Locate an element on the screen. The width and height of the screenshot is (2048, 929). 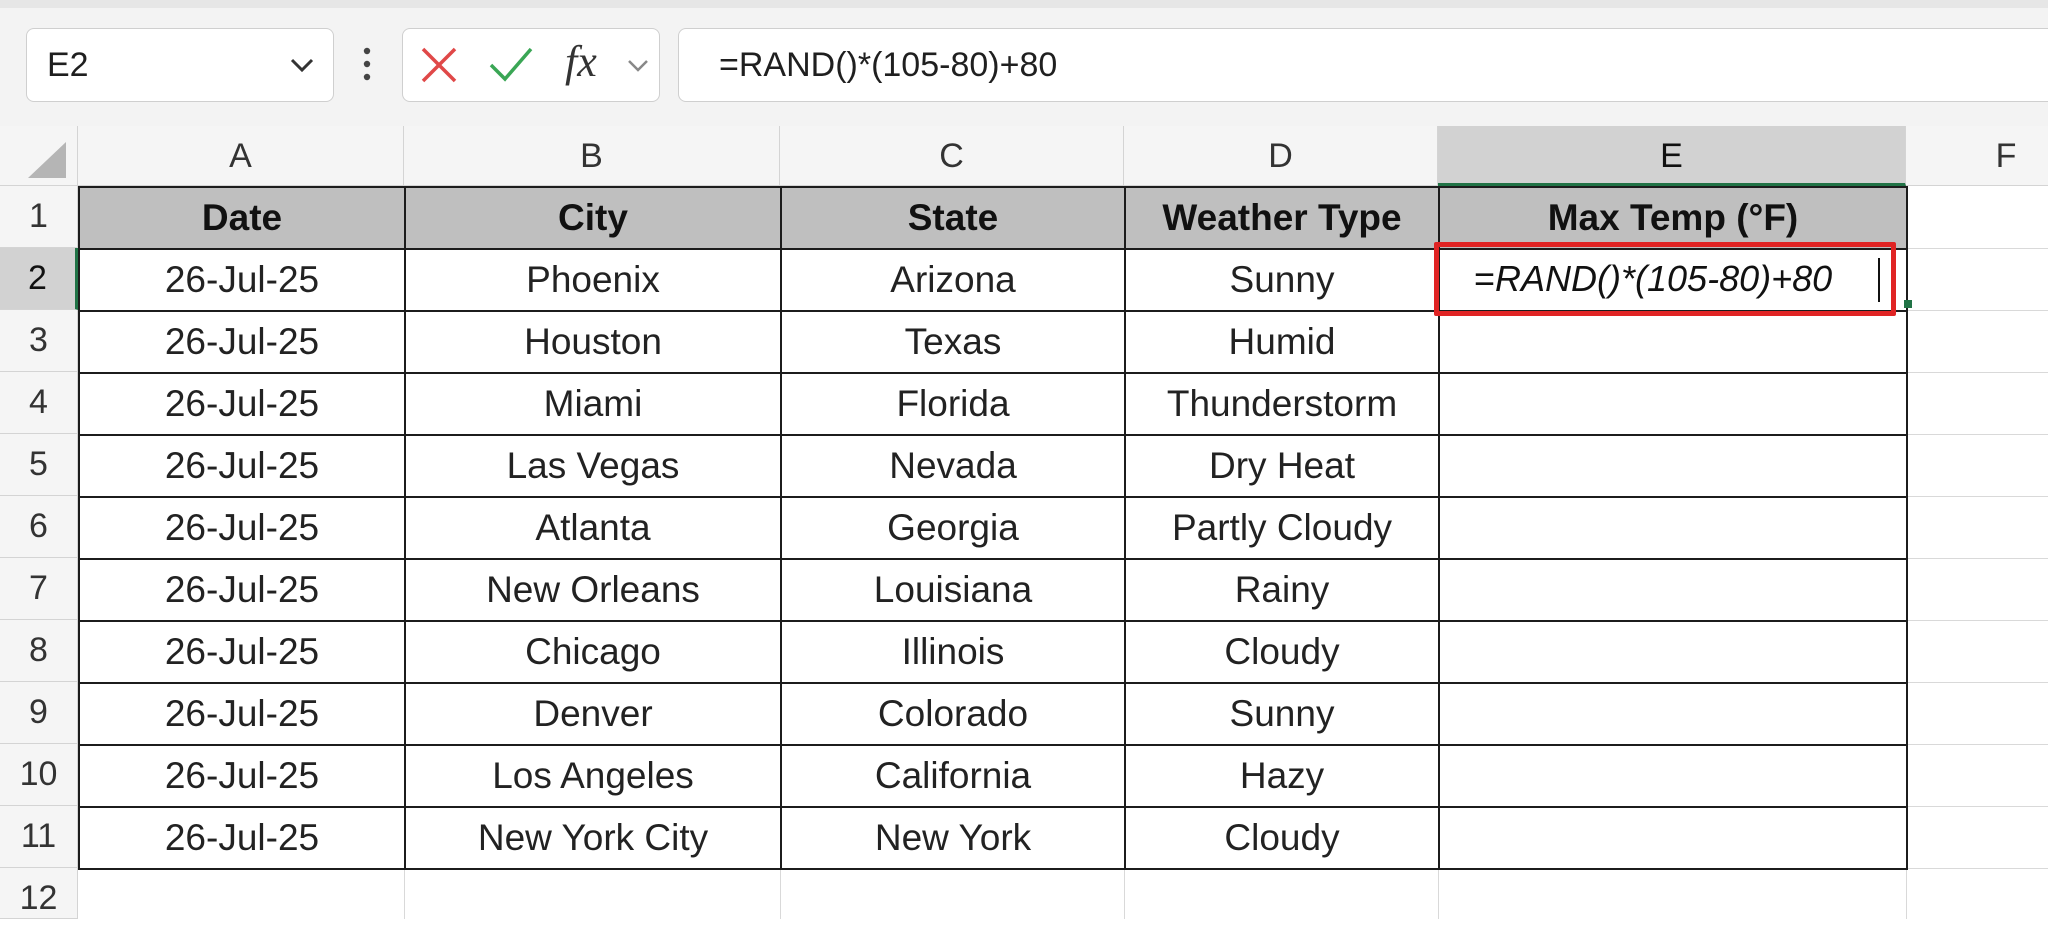
table-row: 26-Jul-25 Denver Colorado Sunny is located at coordinates (993, 714).